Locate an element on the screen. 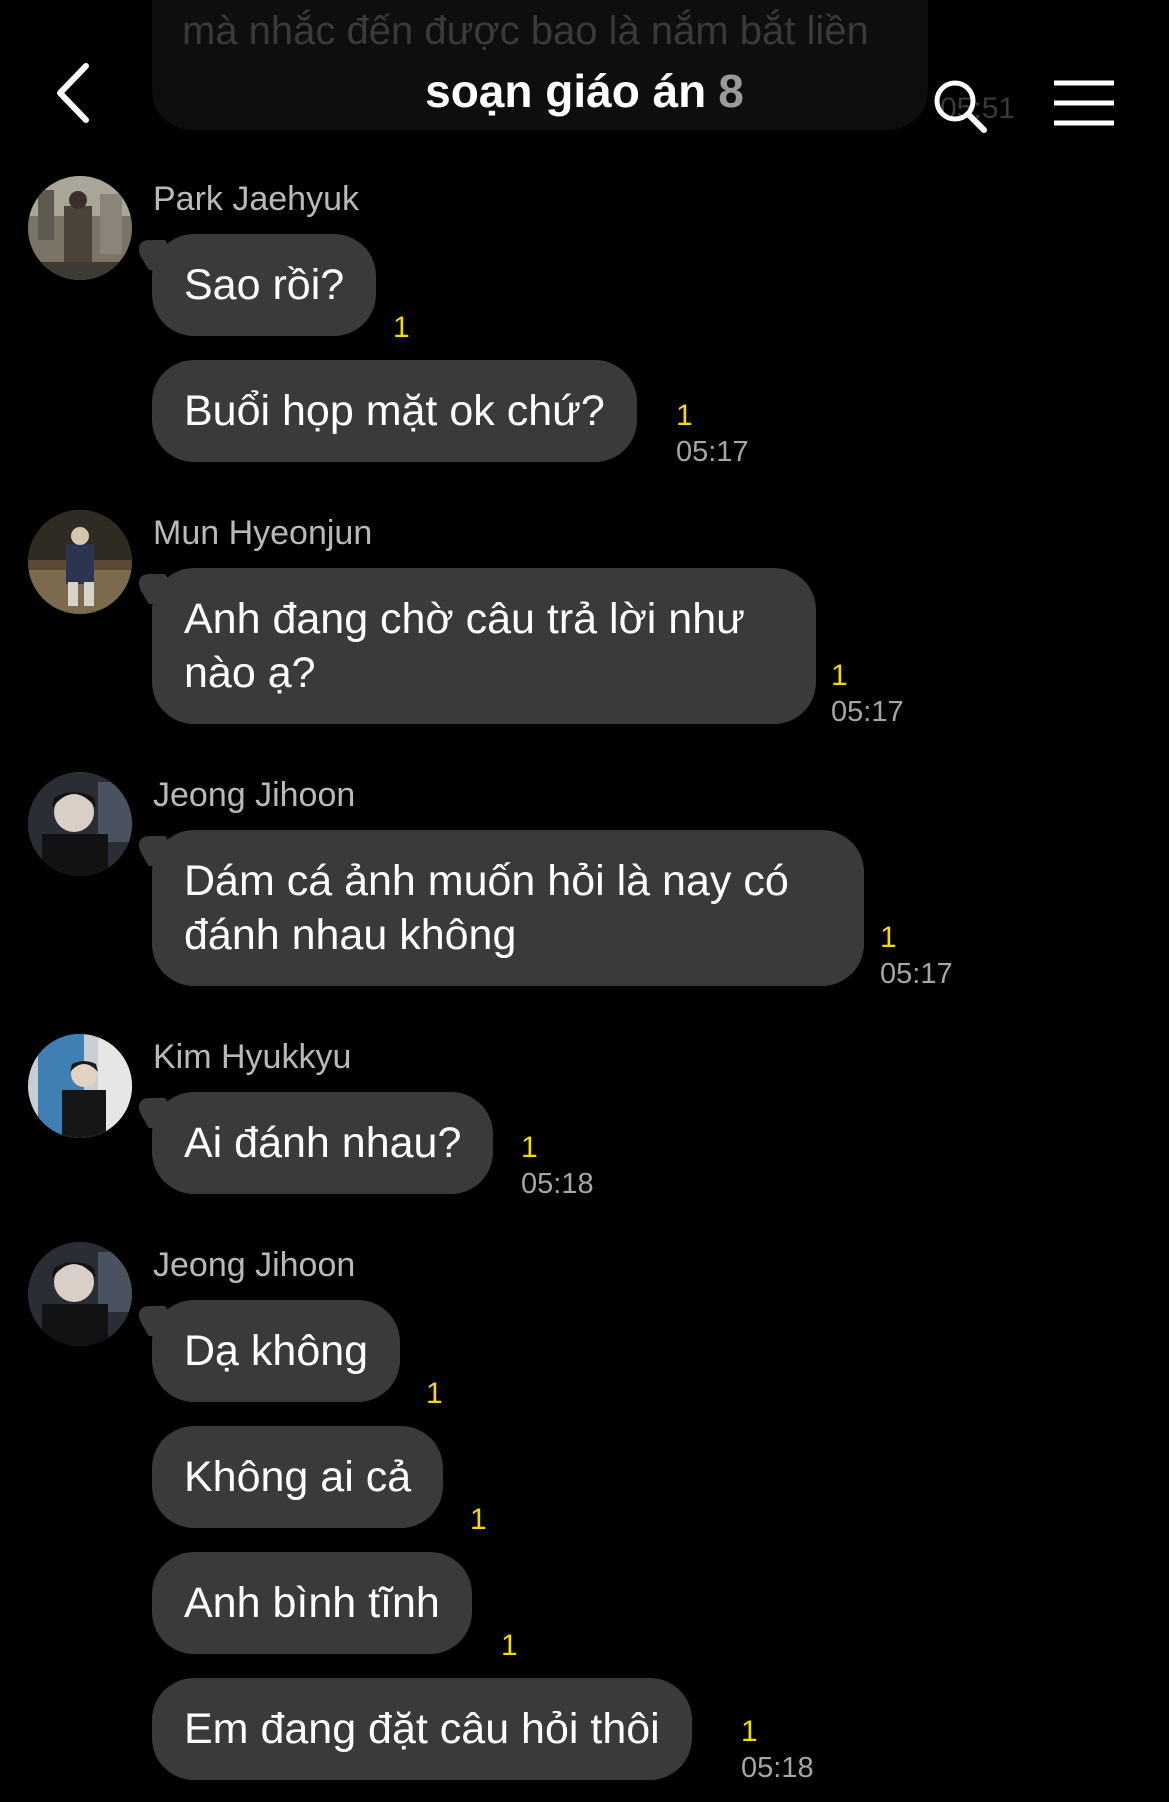 This screenshot has width=1169, height=1802. chat-header: soạn giáo án 8 is located at coordinates (584, 90).